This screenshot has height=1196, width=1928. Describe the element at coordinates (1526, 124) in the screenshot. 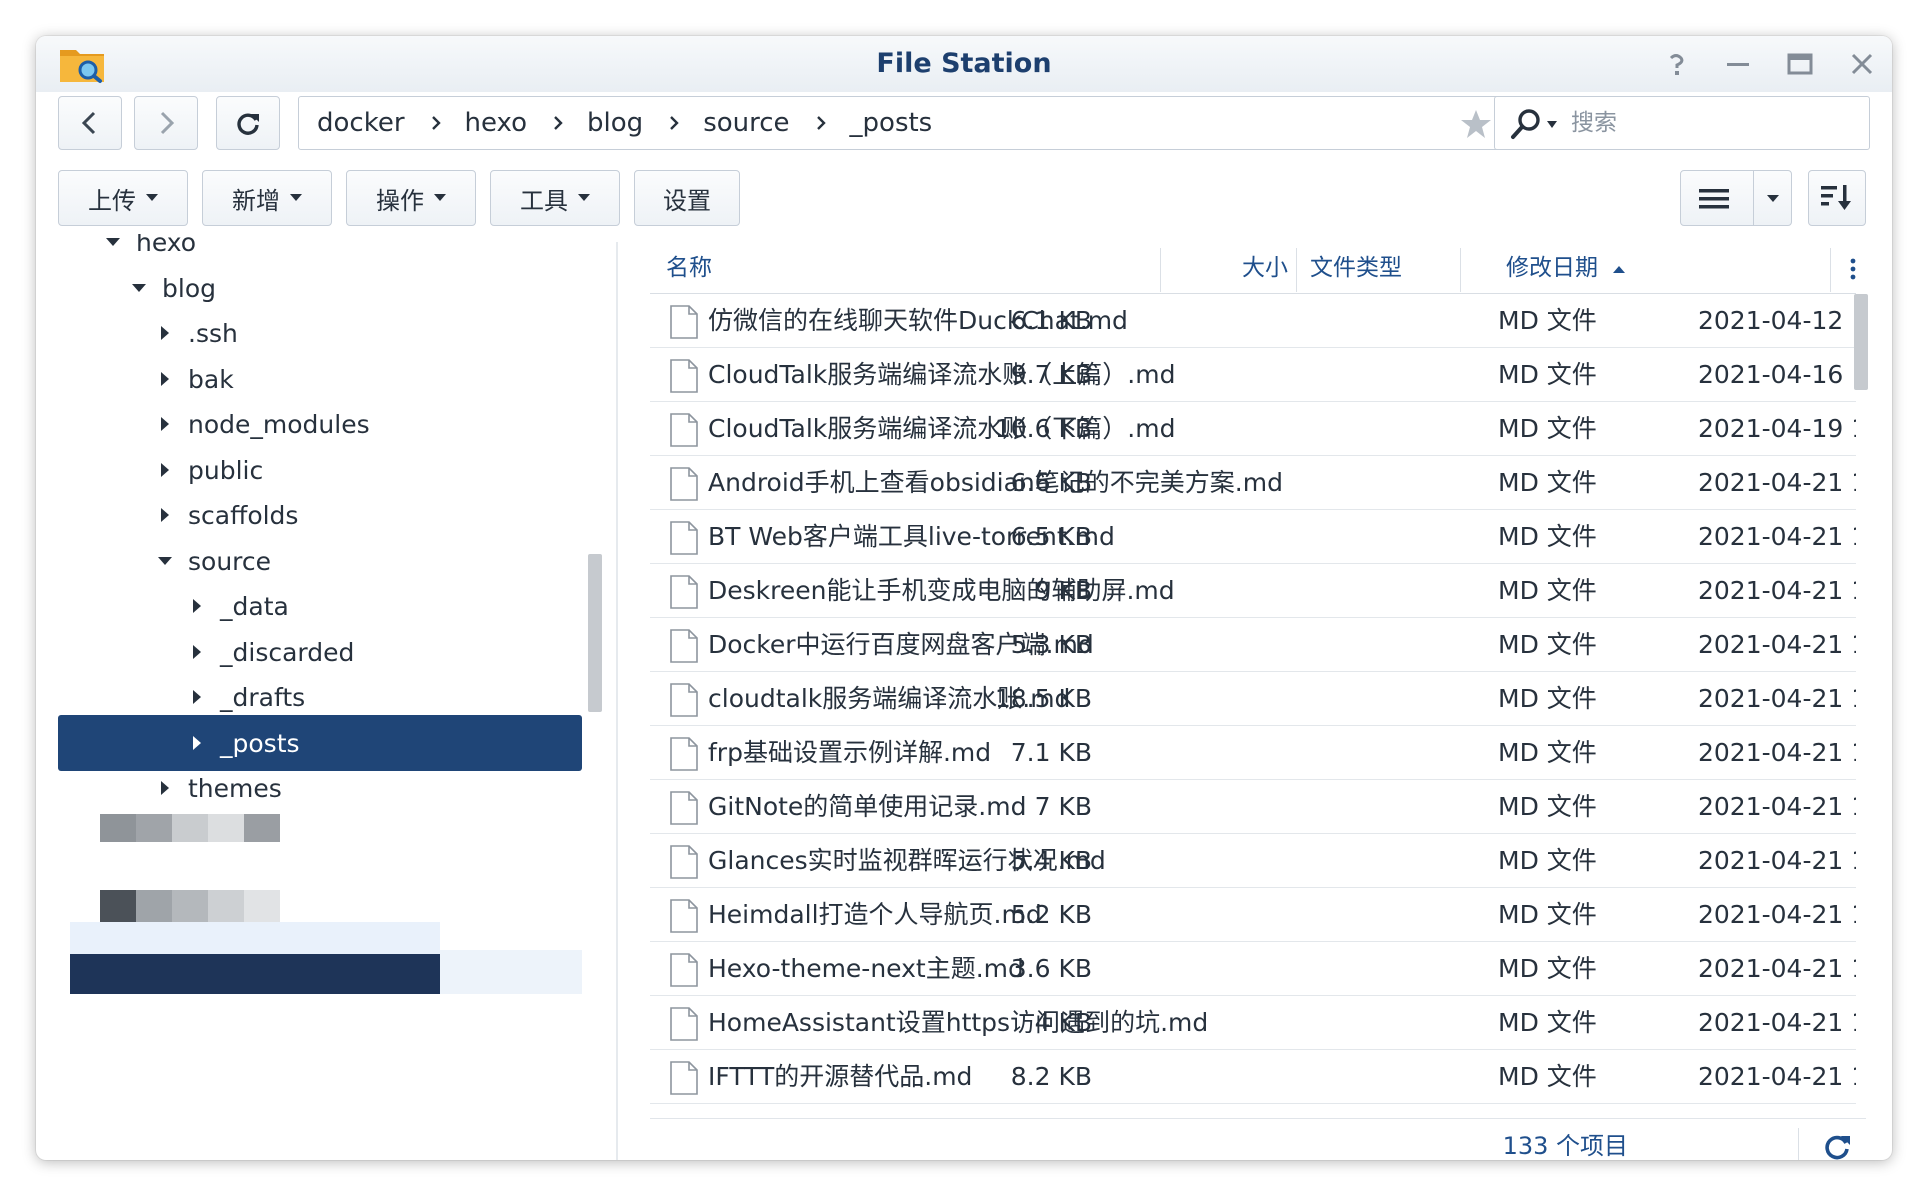

I see `search-icon` at that location.